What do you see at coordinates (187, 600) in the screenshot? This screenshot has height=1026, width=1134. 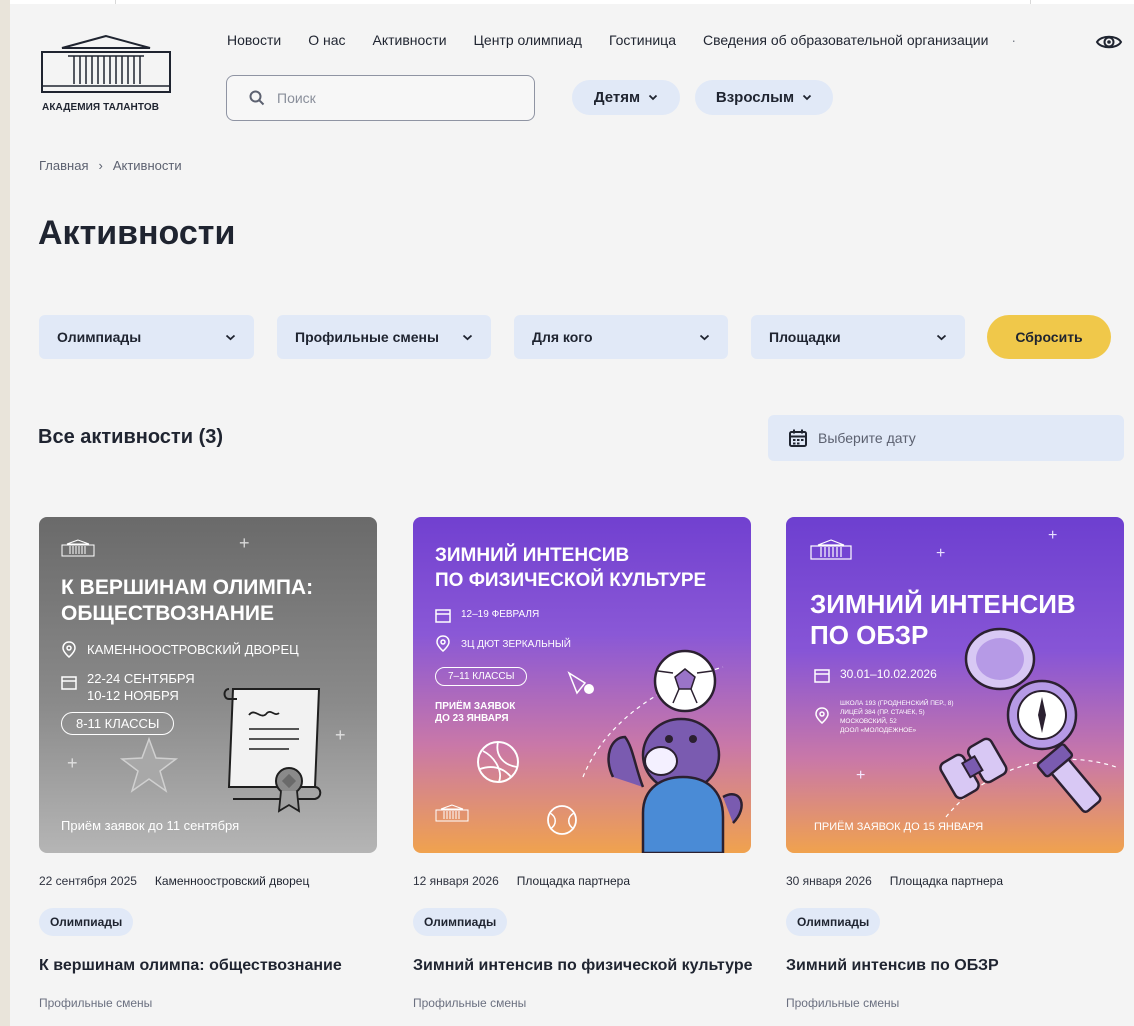 I see `poster-title: К ВЕРШИНАМ ОЛИМПА: ОБЩЕСТВОЗНАНИЕ` at bounding box center [187, 600].